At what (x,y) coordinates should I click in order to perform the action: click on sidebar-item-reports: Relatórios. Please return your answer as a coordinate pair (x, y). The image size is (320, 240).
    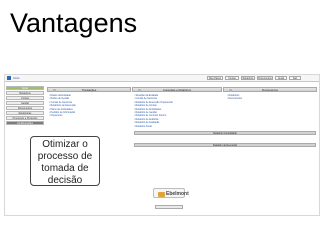
    Looking at the image, I should click on (25, 93).